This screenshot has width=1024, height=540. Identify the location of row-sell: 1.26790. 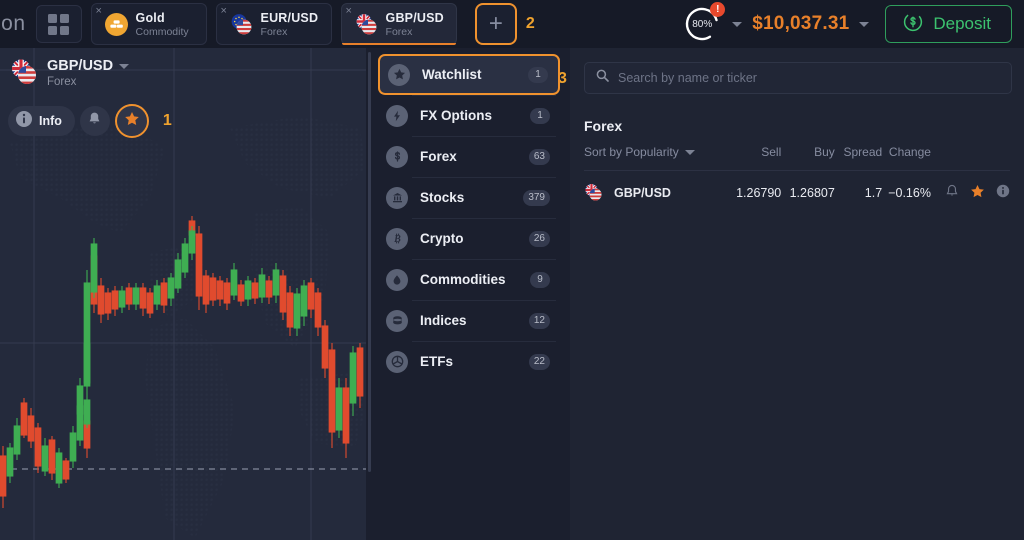
(759, 192).